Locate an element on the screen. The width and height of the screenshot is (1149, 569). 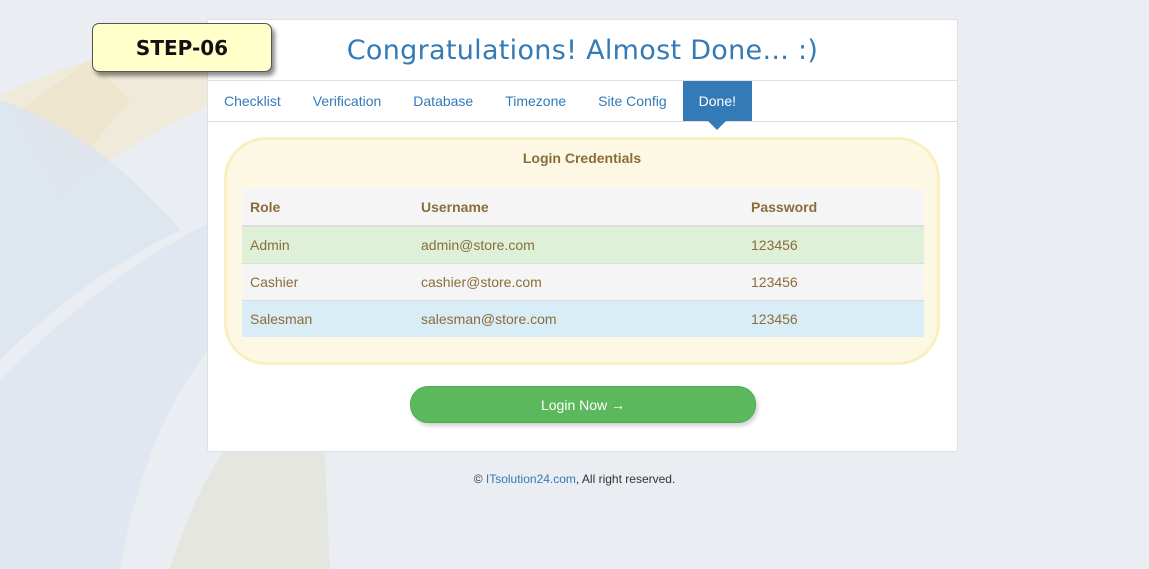
page-title: Congratulations! Almost Done... :) is located at coordinates (582, 50).